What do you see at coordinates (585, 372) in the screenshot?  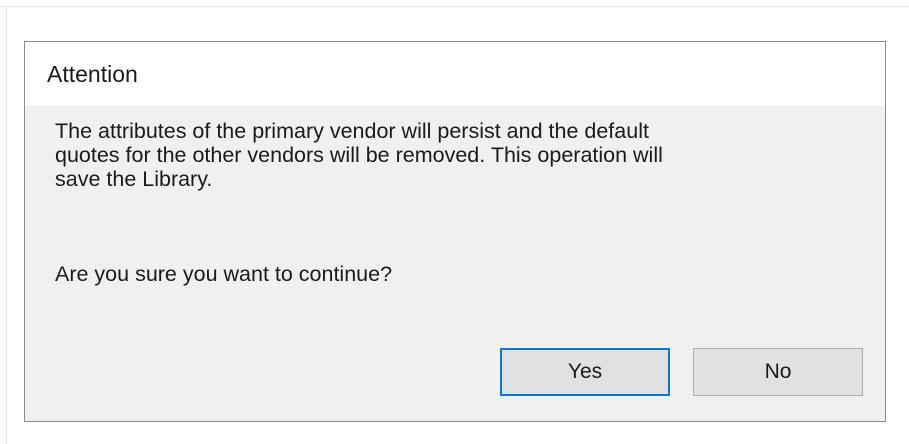 I see `yes-button: Yes` at bounding box center [585, 372].